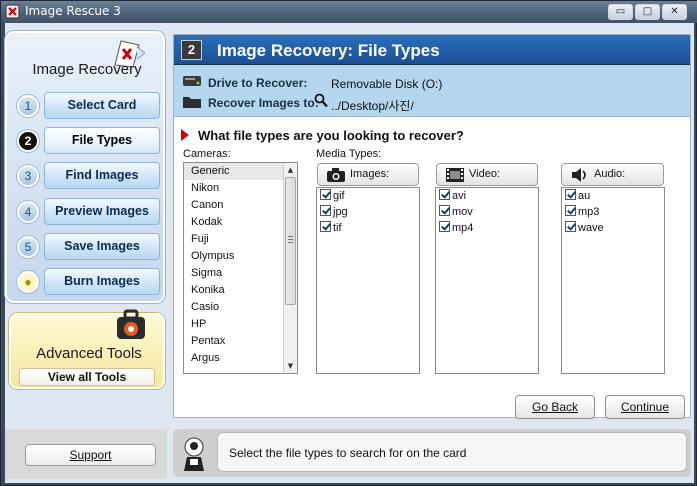 This screenshot has width=697, height=486. What do you see at coordinates (240, 171) in the screenshot?
I see `camera-item: Generic` at bounding box center [240, 171].